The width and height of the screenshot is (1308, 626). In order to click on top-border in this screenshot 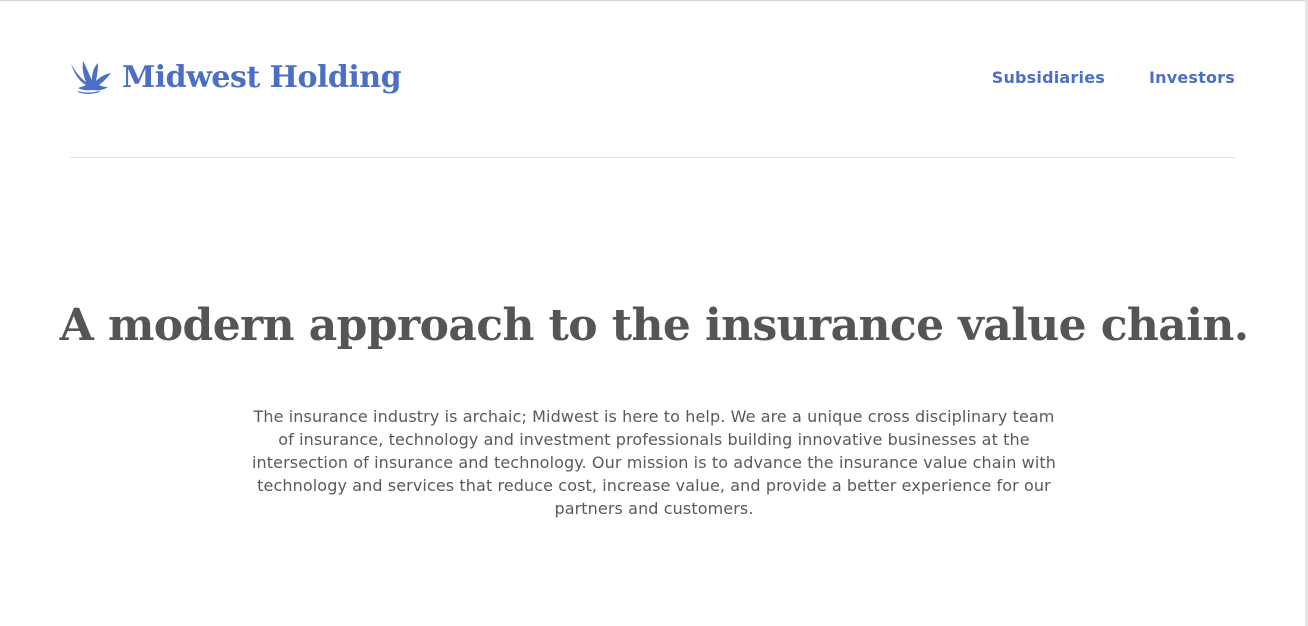, I will do `click(654, 0)`.